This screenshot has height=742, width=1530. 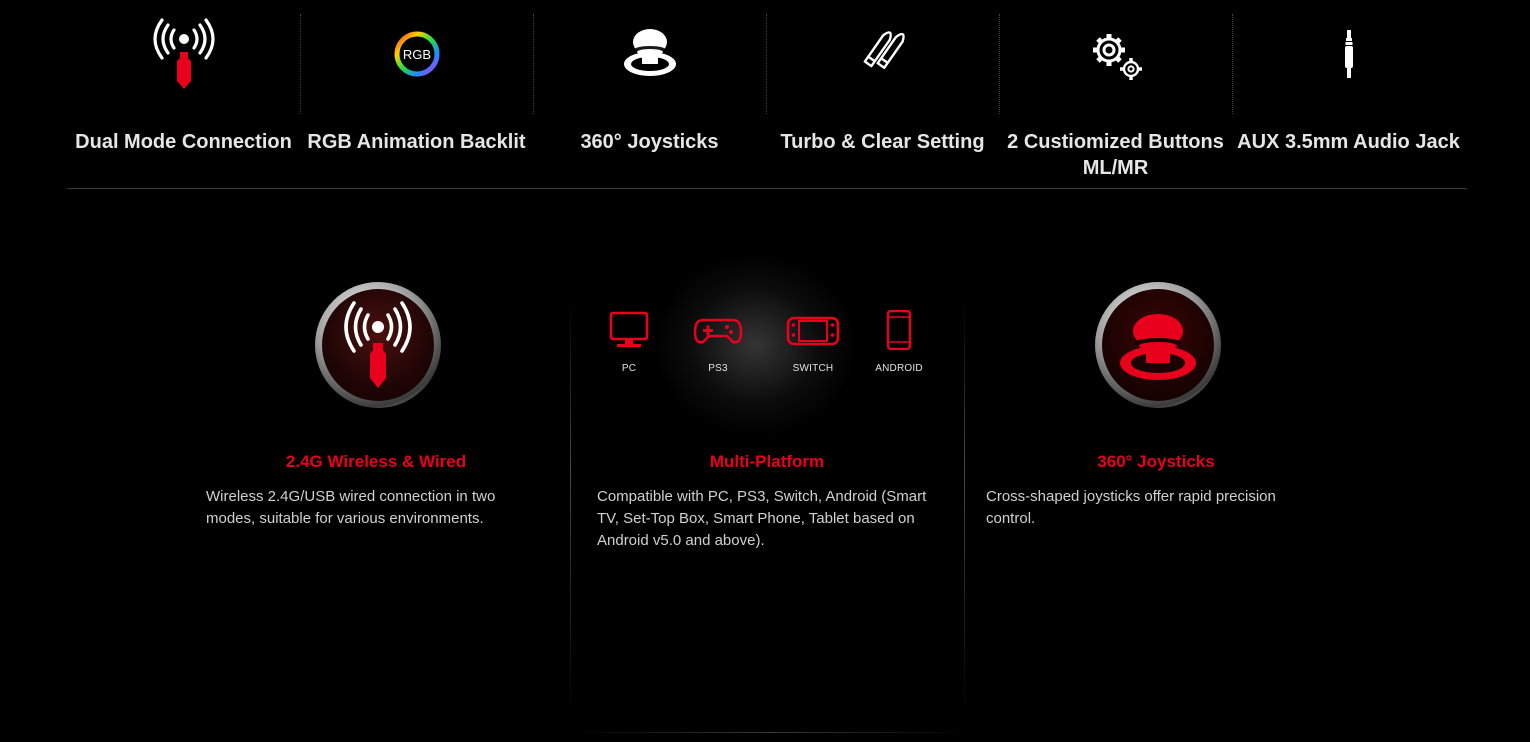 What do you see at coordinates (1117, 57) in the screenshot?
I see `gears-icon` at bounding box center [1117, 57].